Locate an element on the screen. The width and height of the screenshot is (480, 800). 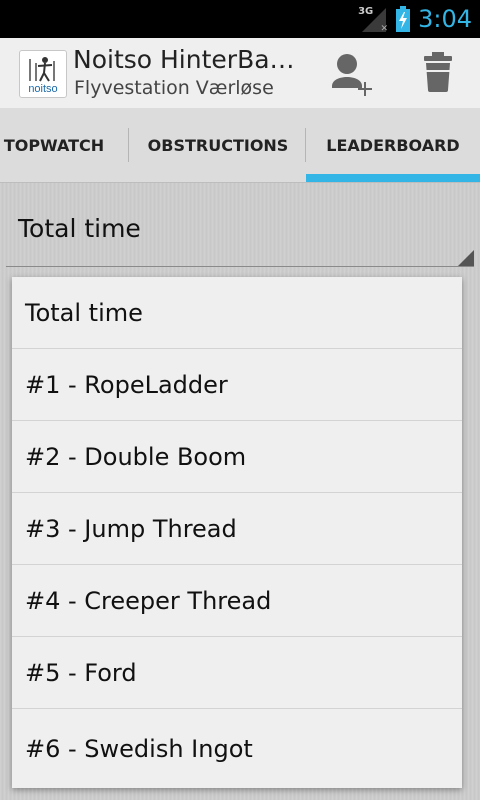
logo-figure-icon is located at coordinates (42, 69).